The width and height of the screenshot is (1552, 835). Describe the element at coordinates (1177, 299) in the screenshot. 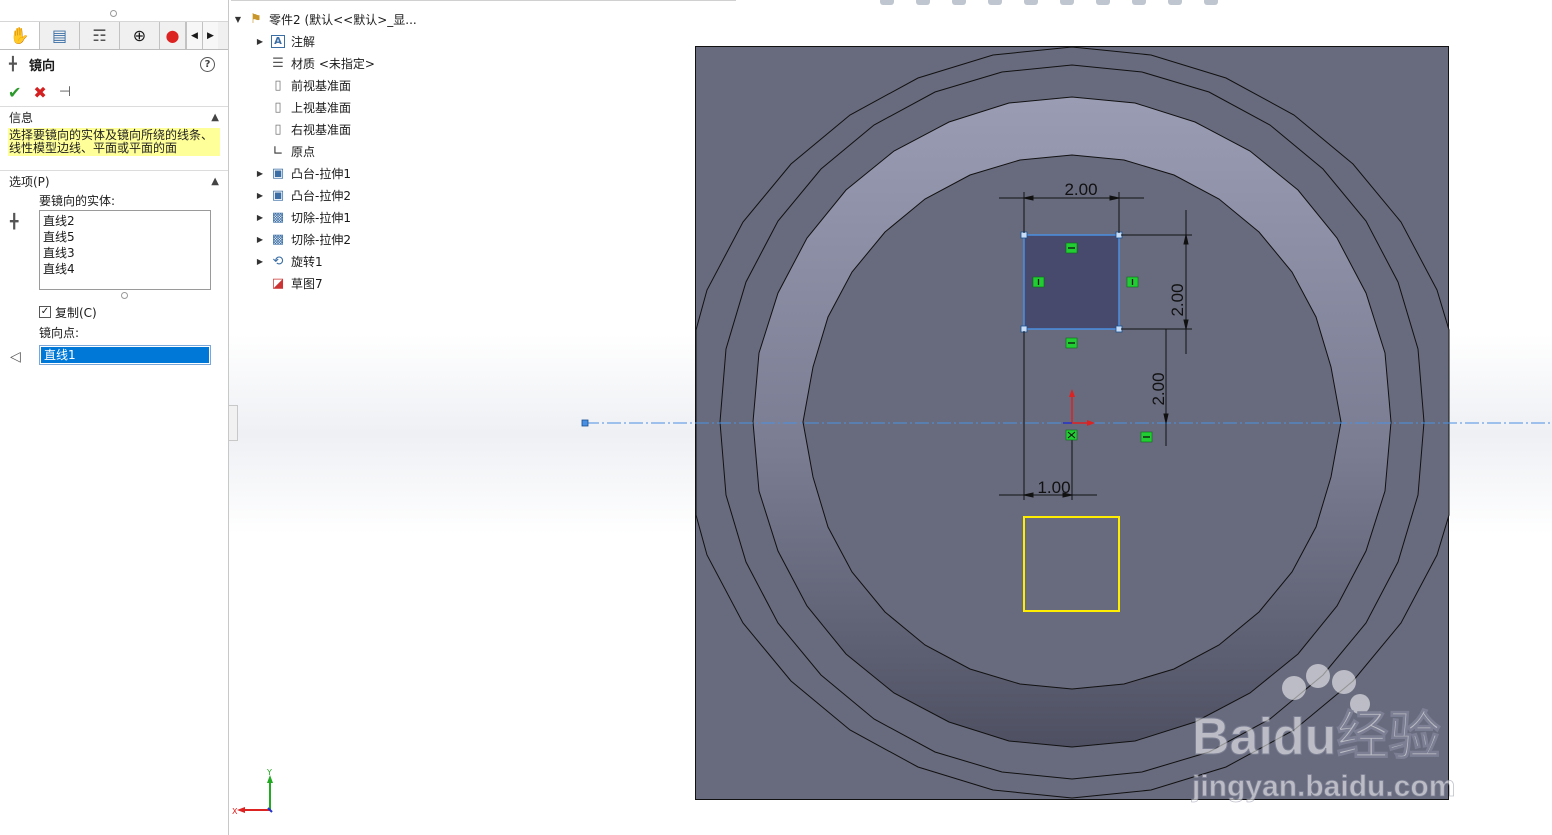

I see `dimension-right-upper-value: 2.00` at that location.